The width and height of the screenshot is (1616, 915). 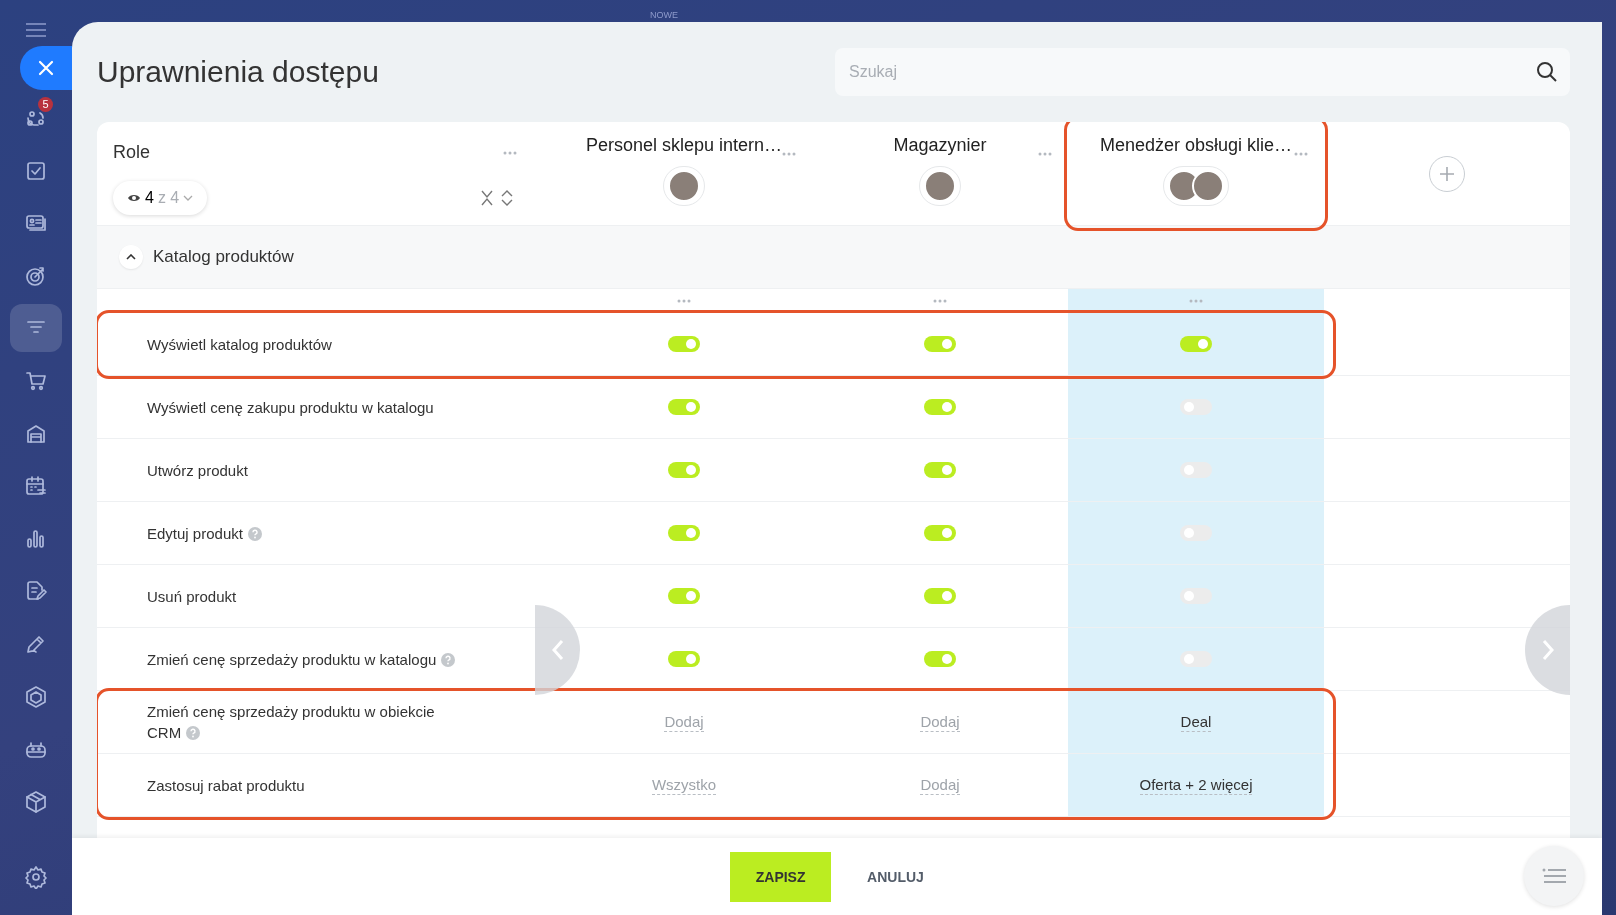 What do you see at coordinates (238, 72) in the screenshot?
I see `page-title: Uprawnienia dostępu` at bounding box center [238, 72].